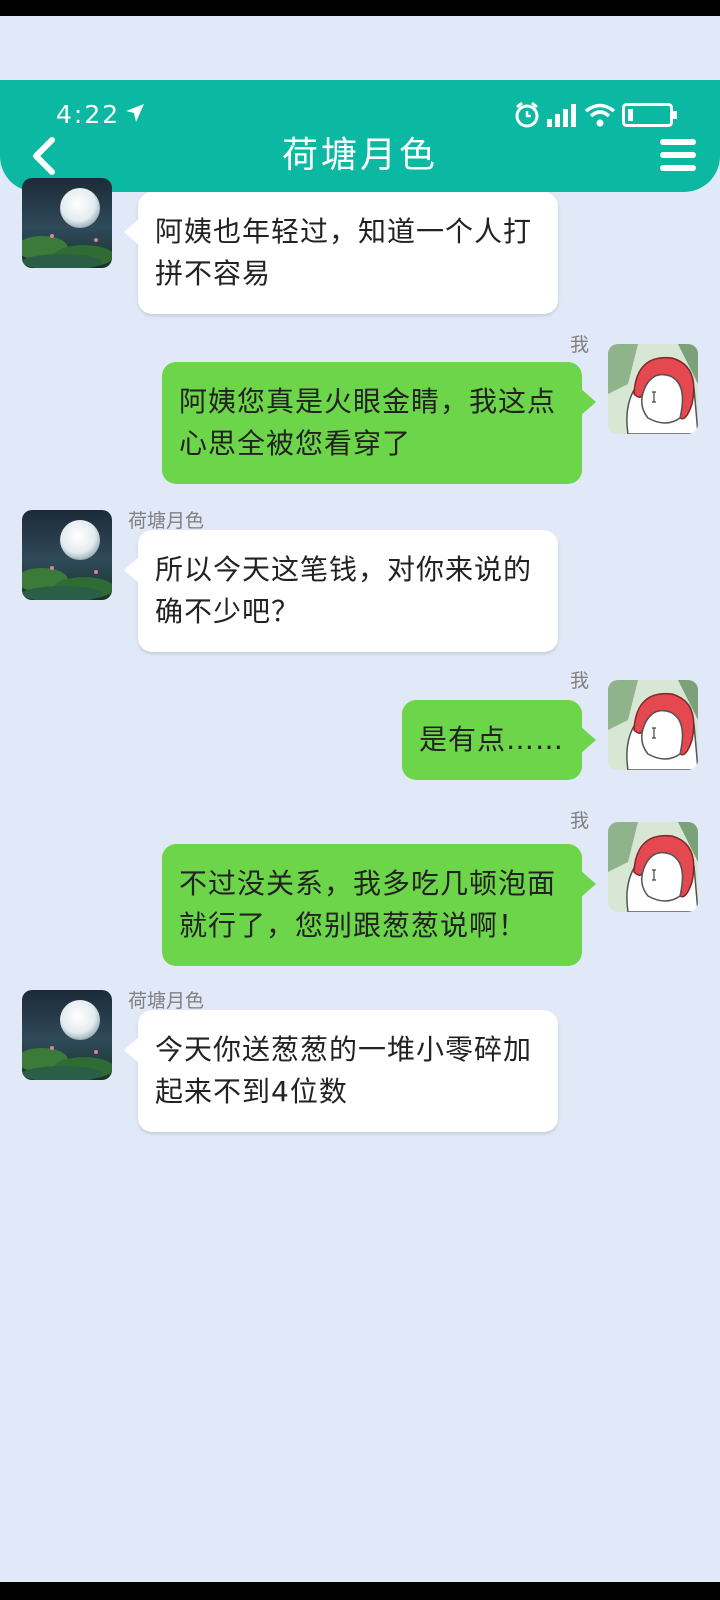 This screenshot has height=1600, width=720. What do you see at coordinates (360, 8) in the screenshot?
I see `system-top-bar` at bounding box center [360, 8].